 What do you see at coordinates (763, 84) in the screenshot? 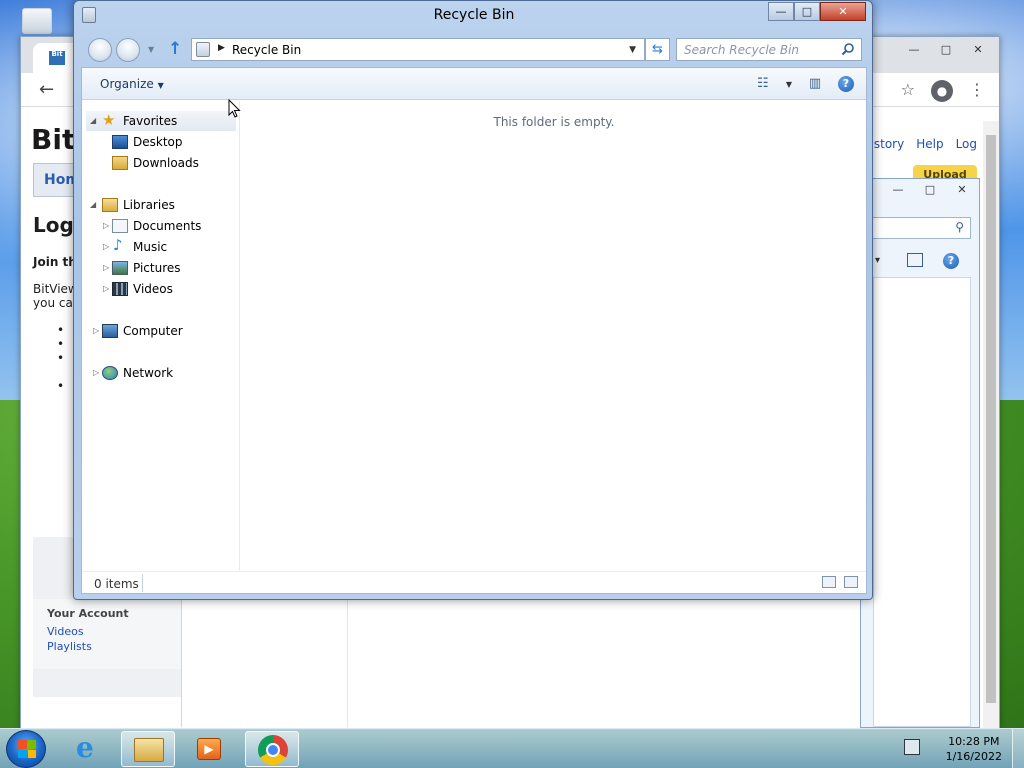
I see `change-view-icon: ☷` at bounding box center [763, 84].